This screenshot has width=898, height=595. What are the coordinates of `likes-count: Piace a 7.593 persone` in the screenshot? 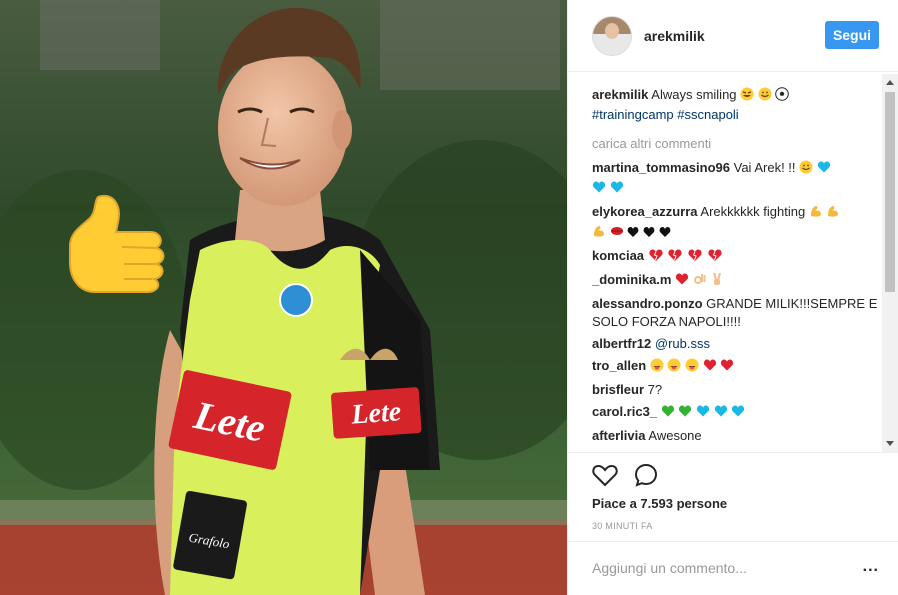 It's located at (659, 503).